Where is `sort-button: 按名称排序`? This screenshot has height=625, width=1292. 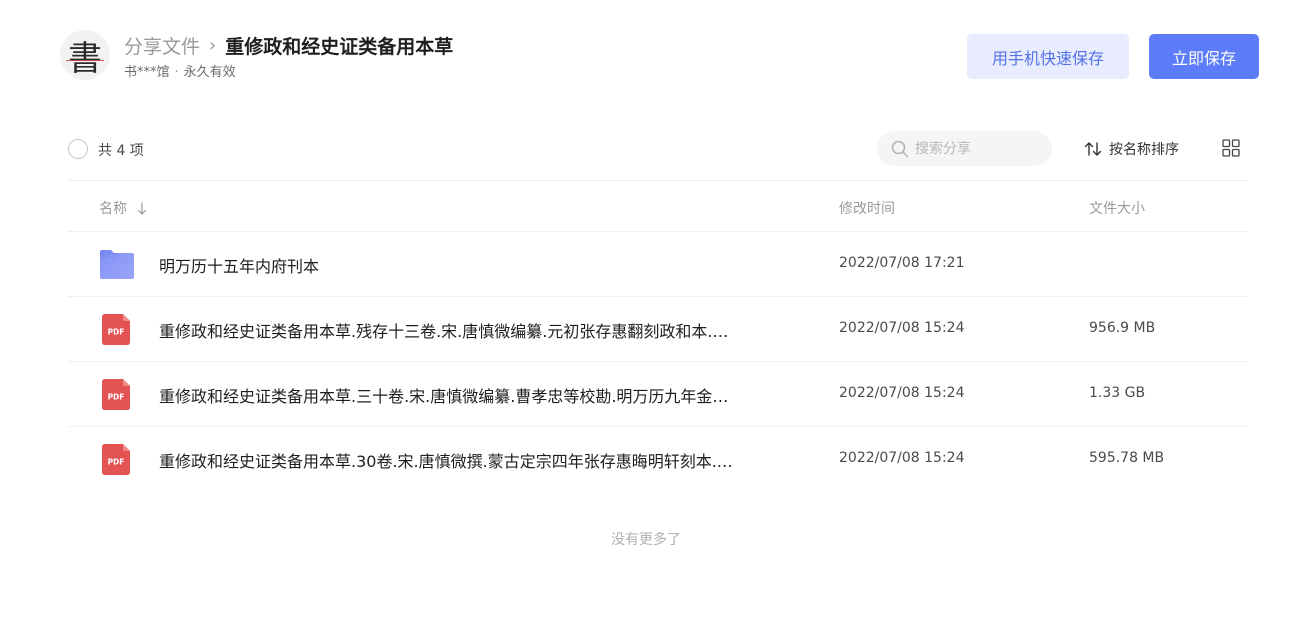
sort-button: 按名称排序 is located at coordinates (1131, 149).